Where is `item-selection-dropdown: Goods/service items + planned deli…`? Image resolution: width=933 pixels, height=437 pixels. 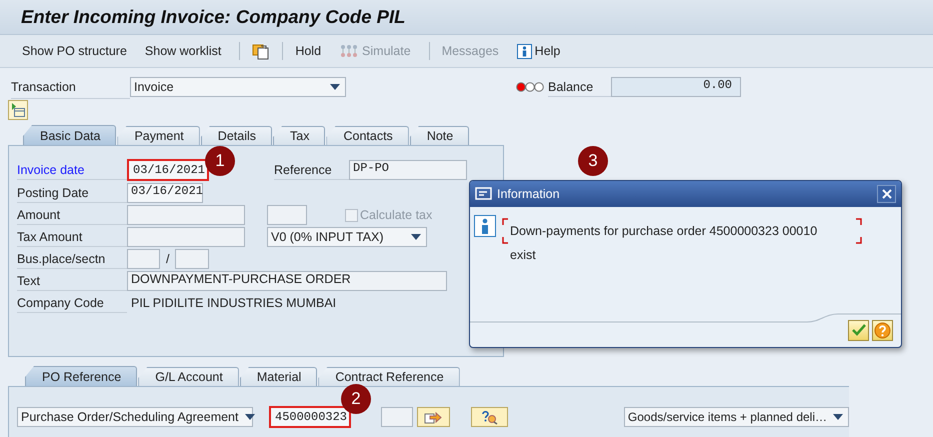 item-selection-dropdown: Goods/service items + planned deli… is located at coordinates (736, 417).